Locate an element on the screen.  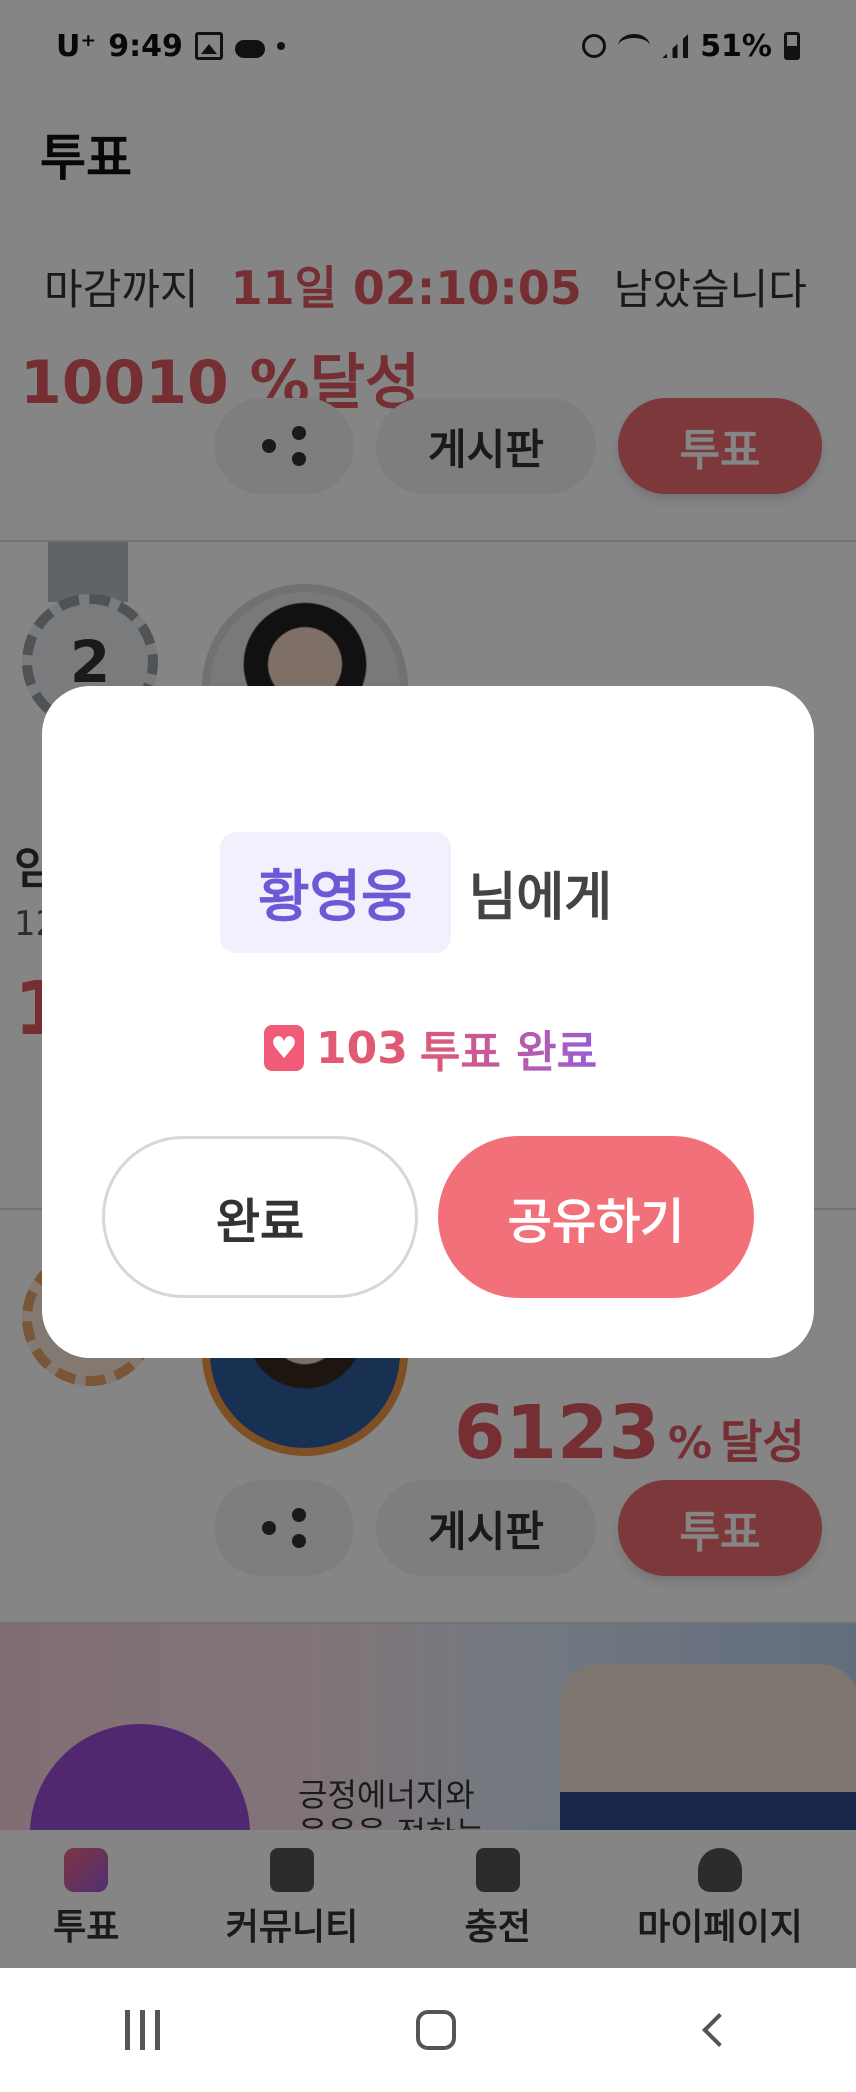
recipient-line: 황영웅 님에게 is located at coordinates (416, 892).